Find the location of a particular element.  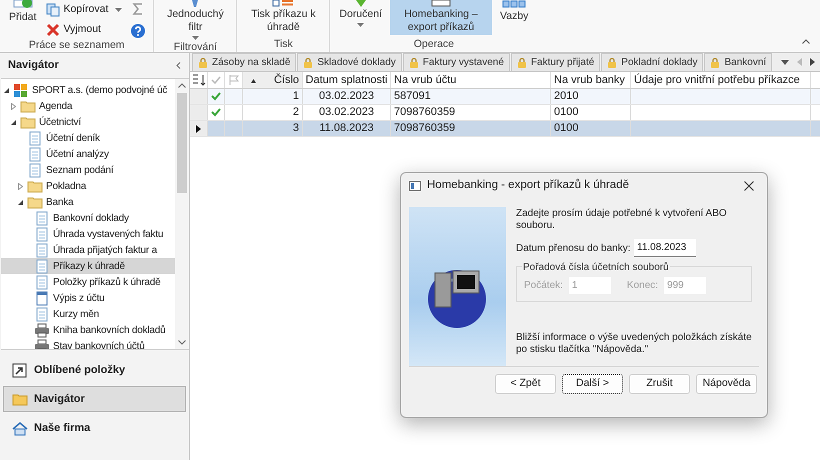

dropdown-icon is located at coordinates (785, 62).